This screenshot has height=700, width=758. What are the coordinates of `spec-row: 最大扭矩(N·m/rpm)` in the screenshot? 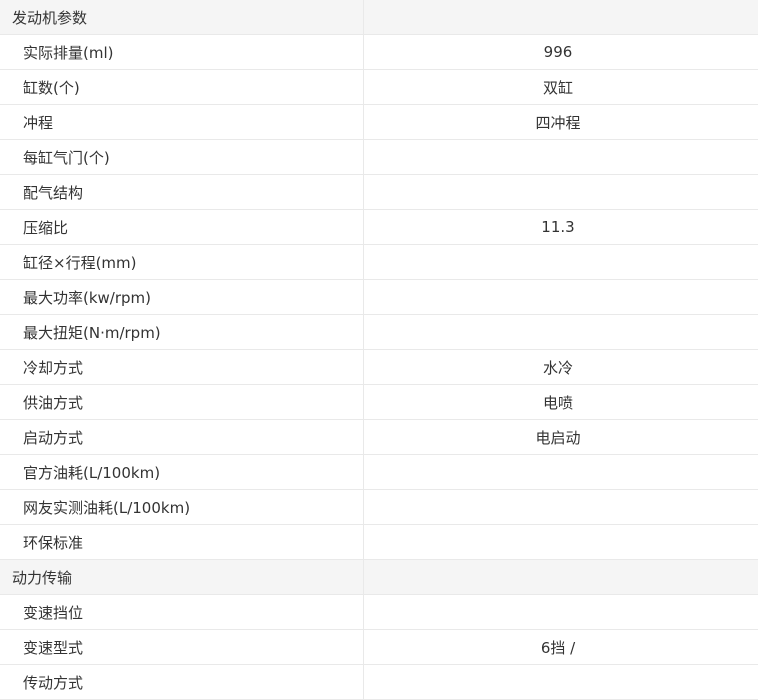 It's located at (379, 332).